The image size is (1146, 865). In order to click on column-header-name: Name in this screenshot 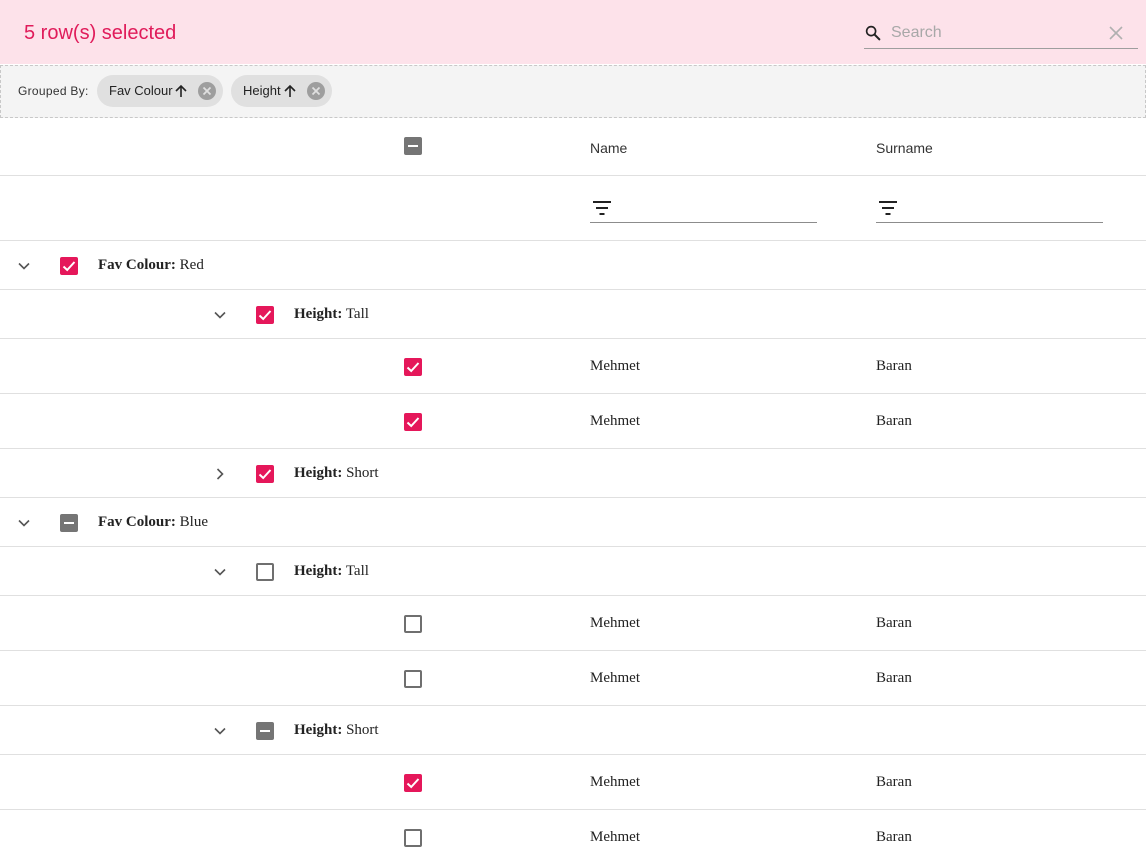, I will do `click(608, 148)`.